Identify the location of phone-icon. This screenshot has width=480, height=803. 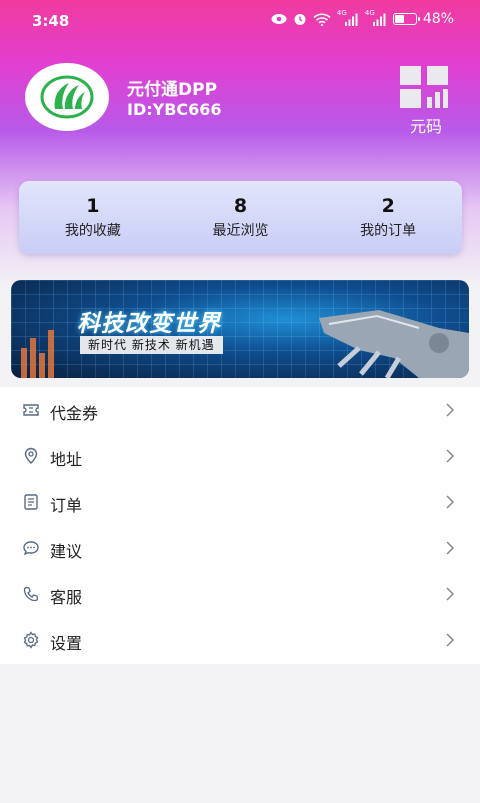
(31, 594).